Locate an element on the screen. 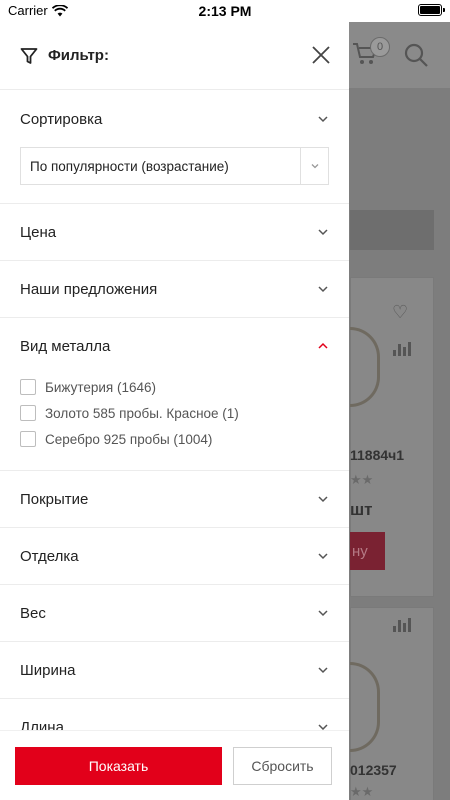  metal-option-costume: Бижутерия (1646) is located at coordinates (174, 387).